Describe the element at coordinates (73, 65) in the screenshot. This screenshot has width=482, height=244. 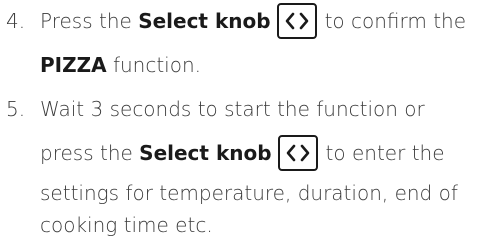
I see `function-name: PIZZA` at that location.